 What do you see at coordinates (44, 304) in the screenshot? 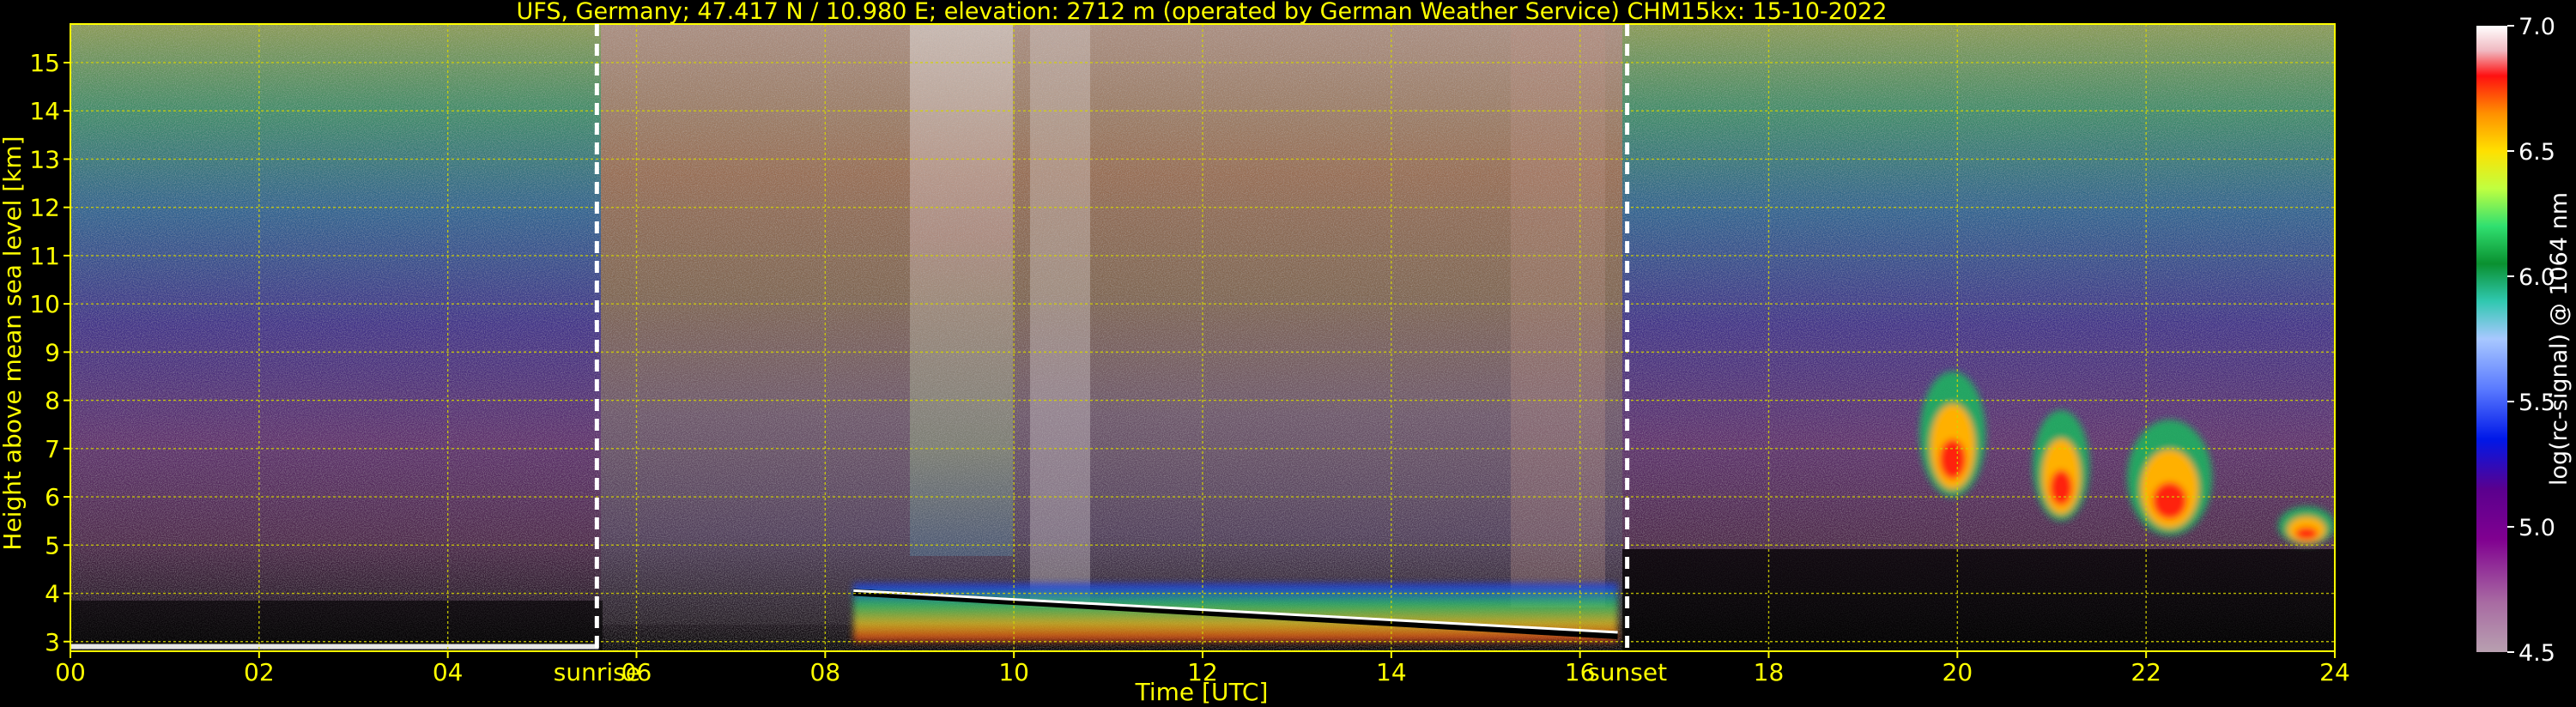
I see `y-tick-label: 10` at bounding box center [44, 304].